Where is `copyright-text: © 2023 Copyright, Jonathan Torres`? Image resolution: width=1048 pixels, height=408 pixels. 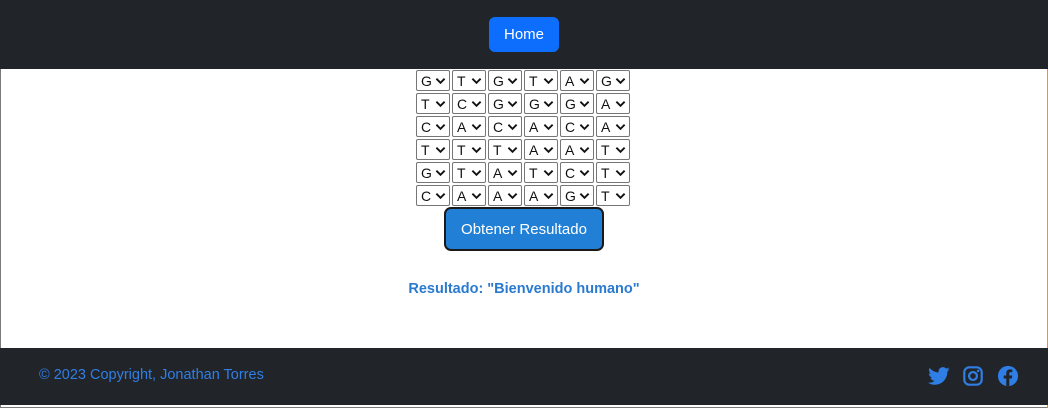 copyright-text: © 2023 Copyright, Jonathan Torres is located at coordinates (151, 375).